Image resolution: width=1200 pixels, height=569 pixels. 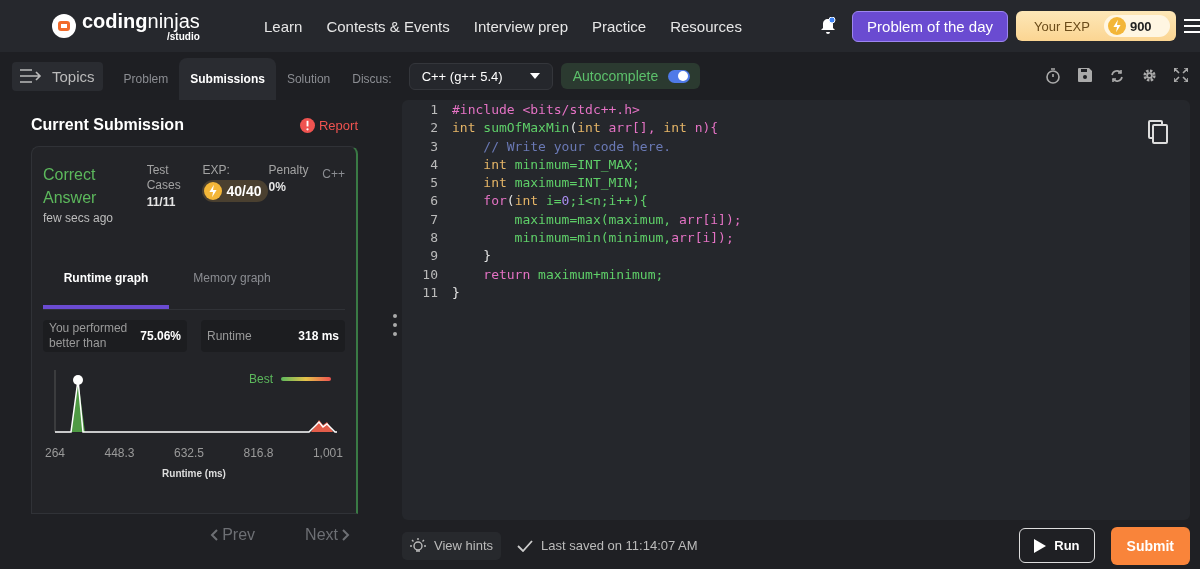 What do you see at coordinates (230, 336) in the screenshot?
I see `tile-label: Runtime` at bounding box center [230, 336].